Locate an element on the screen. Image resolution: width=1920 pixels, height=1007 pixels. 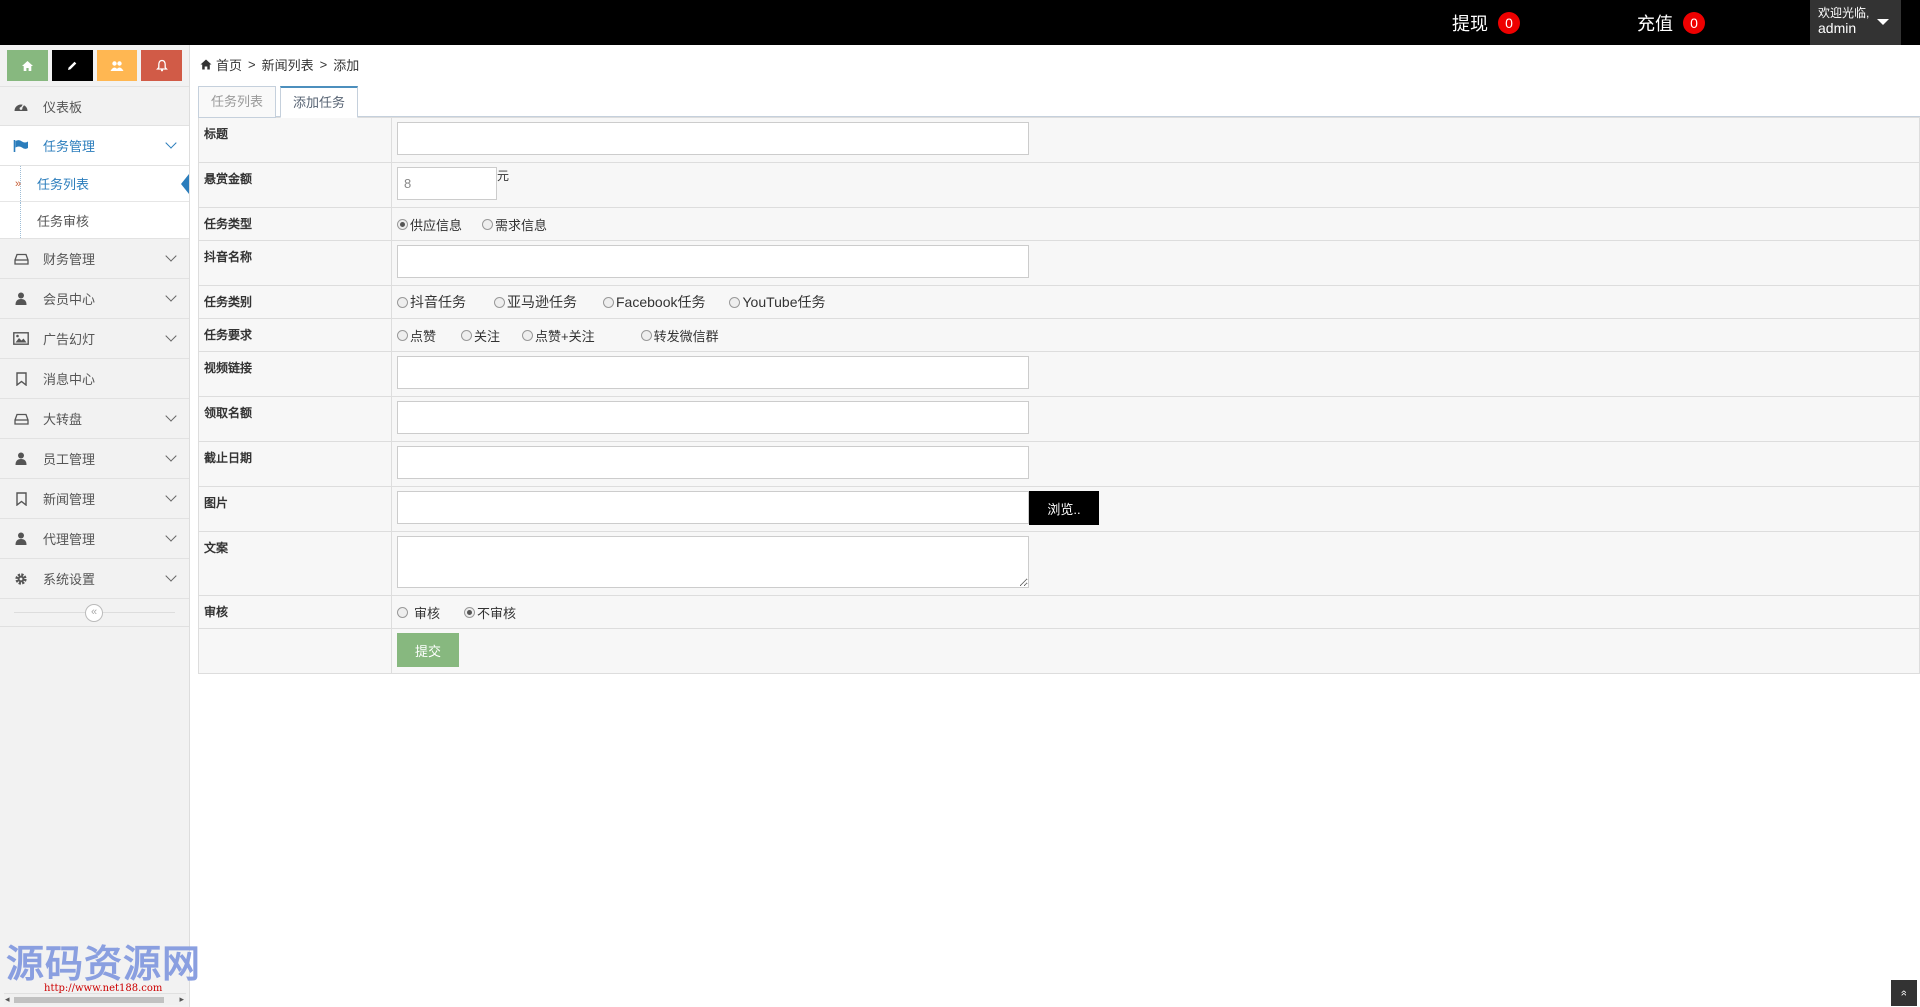
copy-textarea is located at coordinates (713, 562).